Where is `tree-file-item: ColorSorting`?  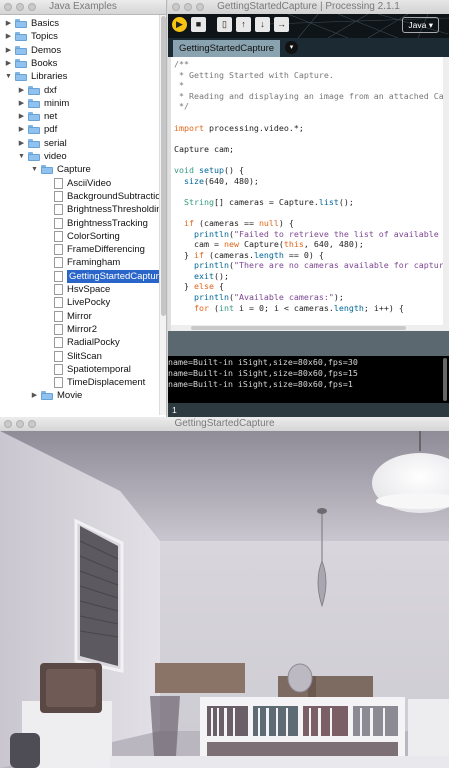 tree-file-item: ColorSorting is located at coordinates (87, 236).